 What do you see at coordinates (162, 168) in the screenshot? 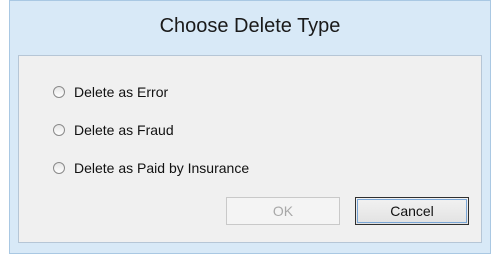
I see `option-label: Delete as Paid by Insurance` at bounding box center [162, 168].